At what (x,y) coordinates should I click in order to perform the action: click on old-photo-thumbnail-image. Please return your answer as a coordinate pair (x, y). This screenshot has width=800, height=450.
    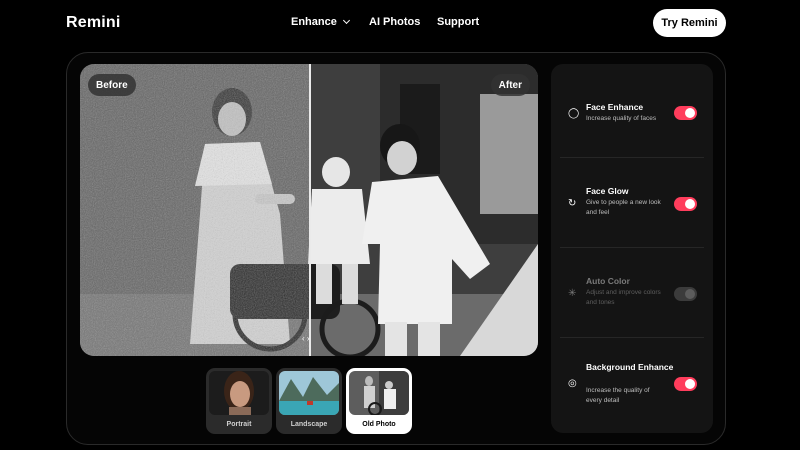
    Looking at the image, I should click on (379, 393).